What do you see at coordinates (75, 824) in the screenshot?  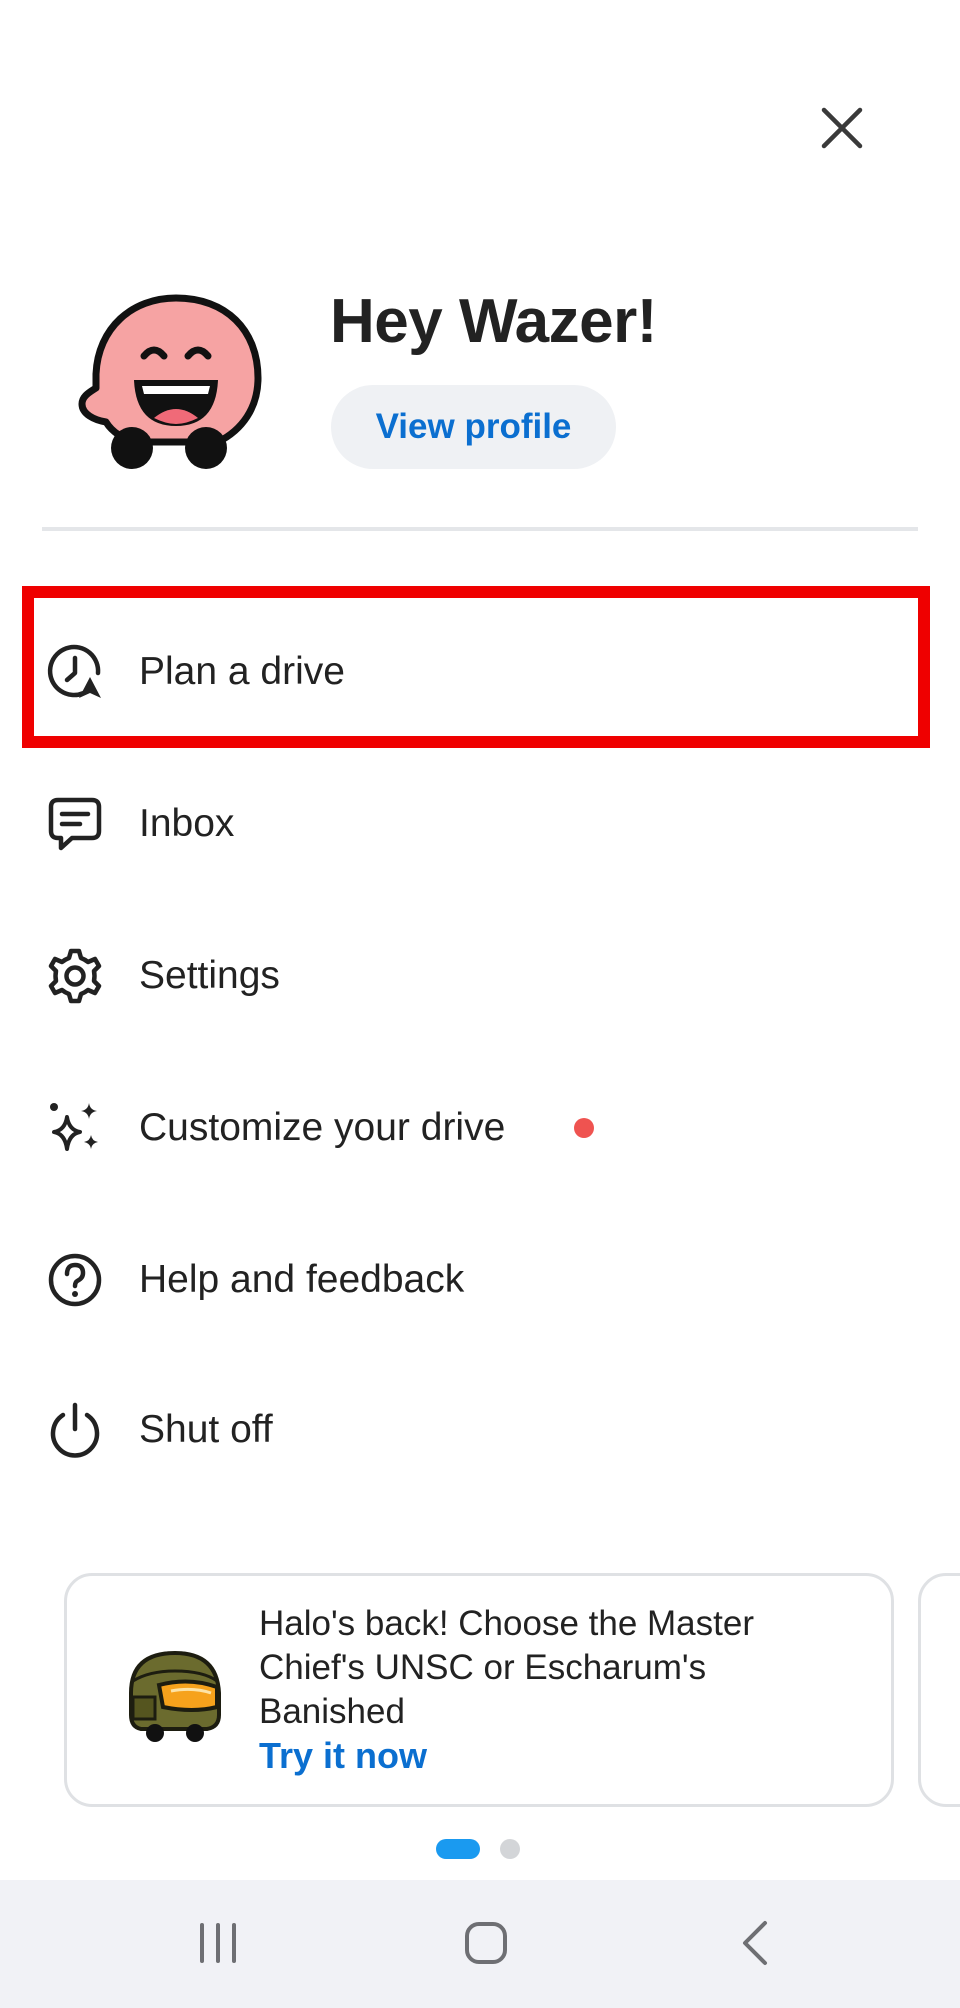 I see `chat-bubble-icon` at bounding box center [75, 824].